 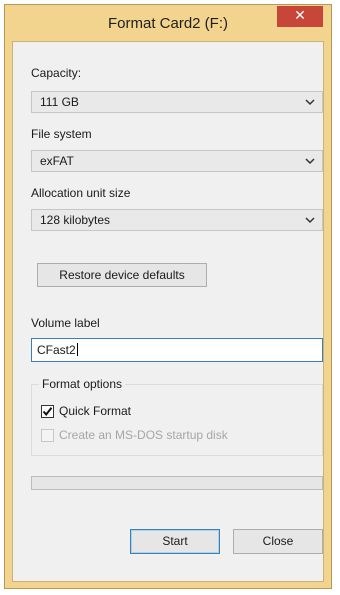 I want to click on file-system-dropdown: exFAT, so click(x=177, y=161).